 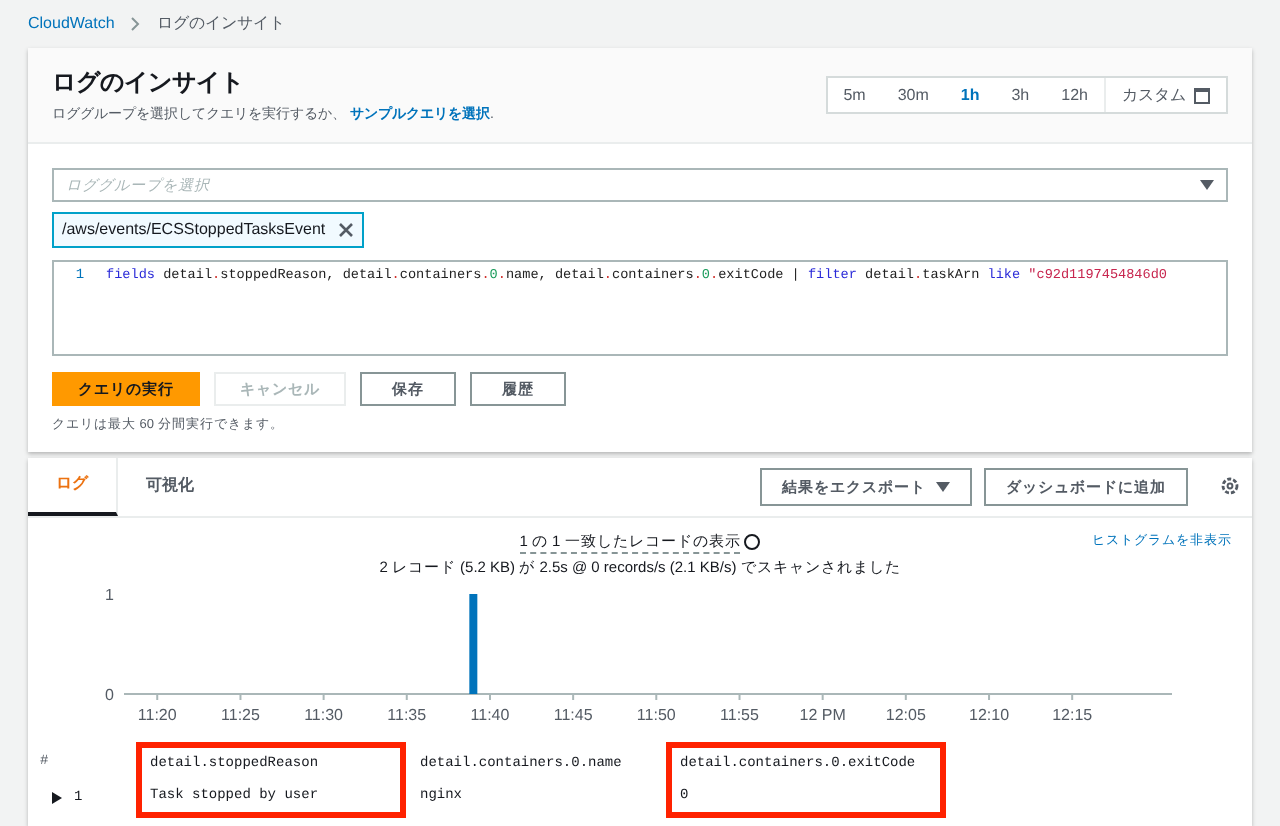 What do you see at coordinates (573, 715) in the screenshot?
I see `x-tick-label: 11:45` at bounding box center [573, 715].